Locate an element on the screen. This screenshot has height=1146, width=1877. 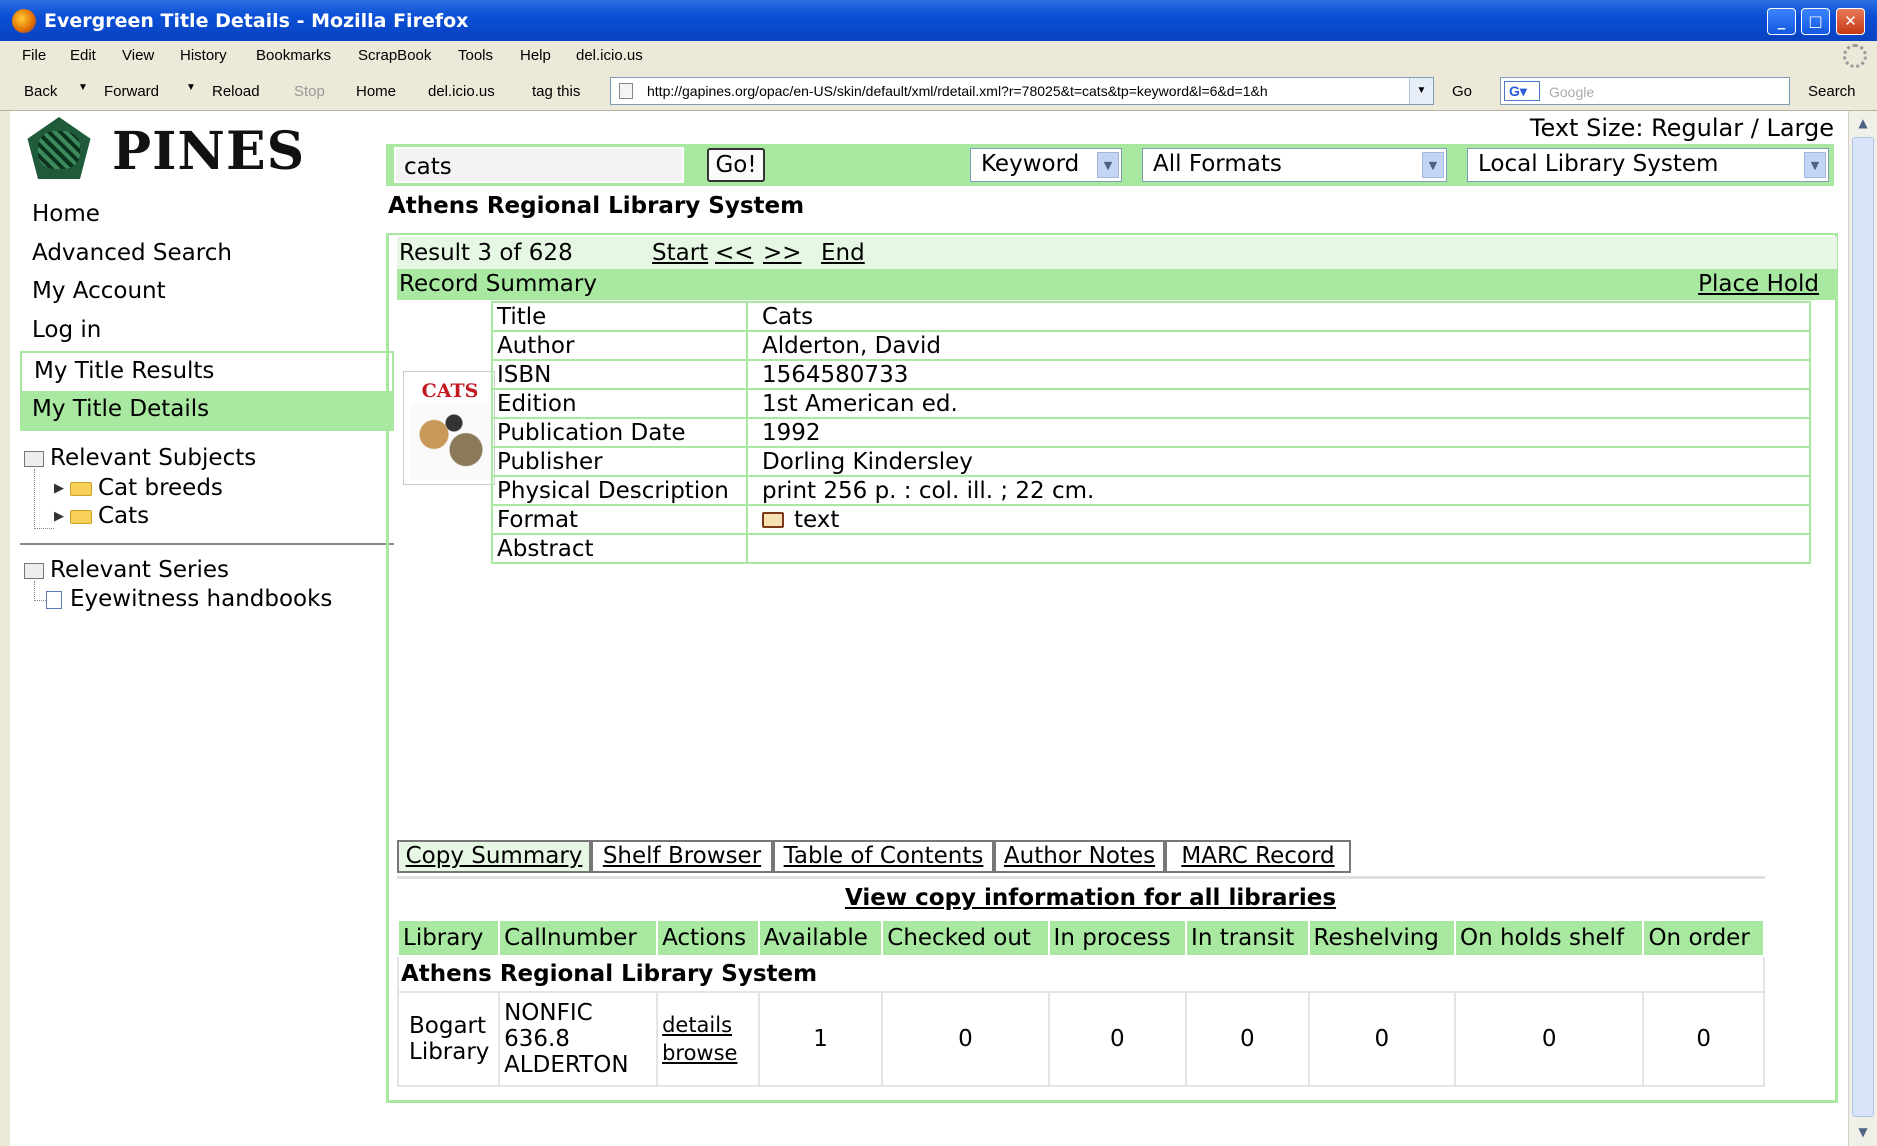
go-button: Go is located at coordinates (1462, 91).